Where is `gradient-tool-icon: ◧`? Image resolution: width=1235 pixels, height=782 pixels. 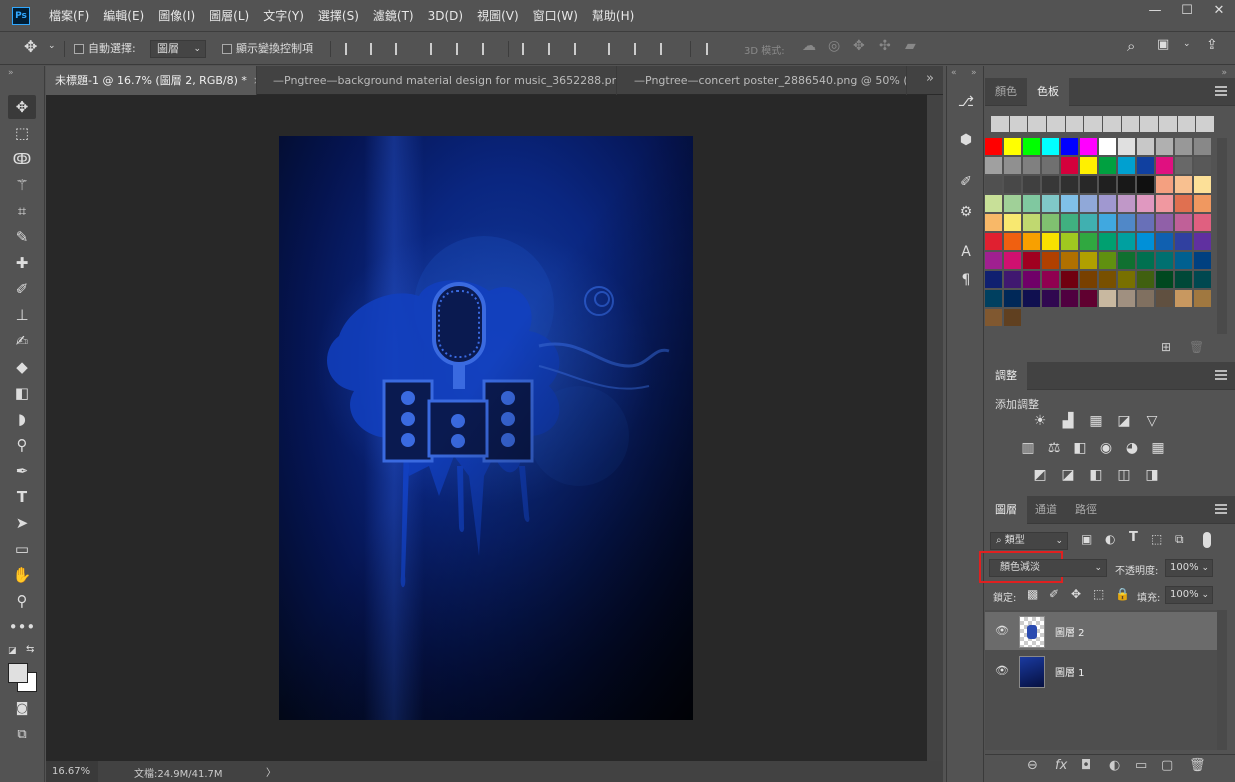
gradient-tool-icon: ◧ is located at coordinates (22, 393).